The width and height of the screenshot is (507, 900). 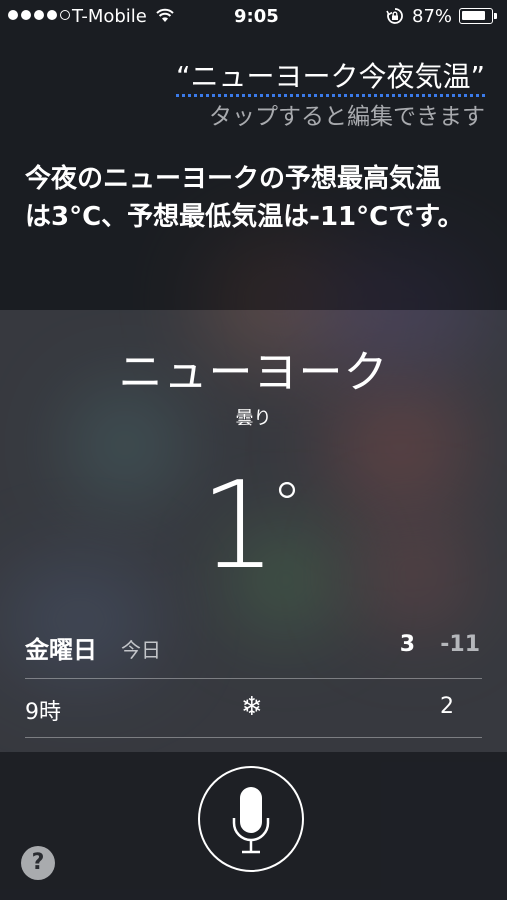 I want to click on microphone-icon, so click(x=251, y=820).